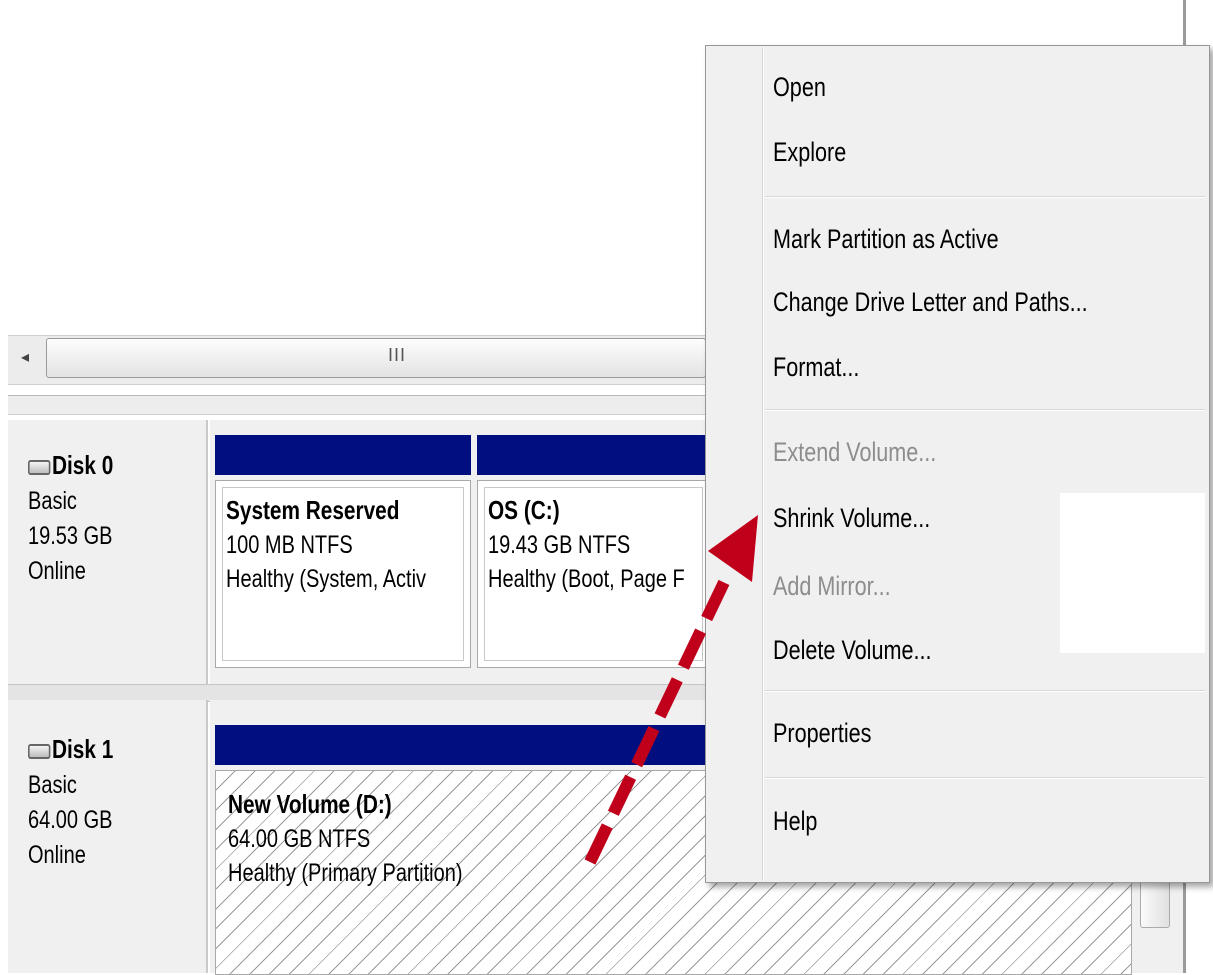  Describe the element at coordinates (1132, 573) in the screenshot. I see `redaction-patch` at that location.